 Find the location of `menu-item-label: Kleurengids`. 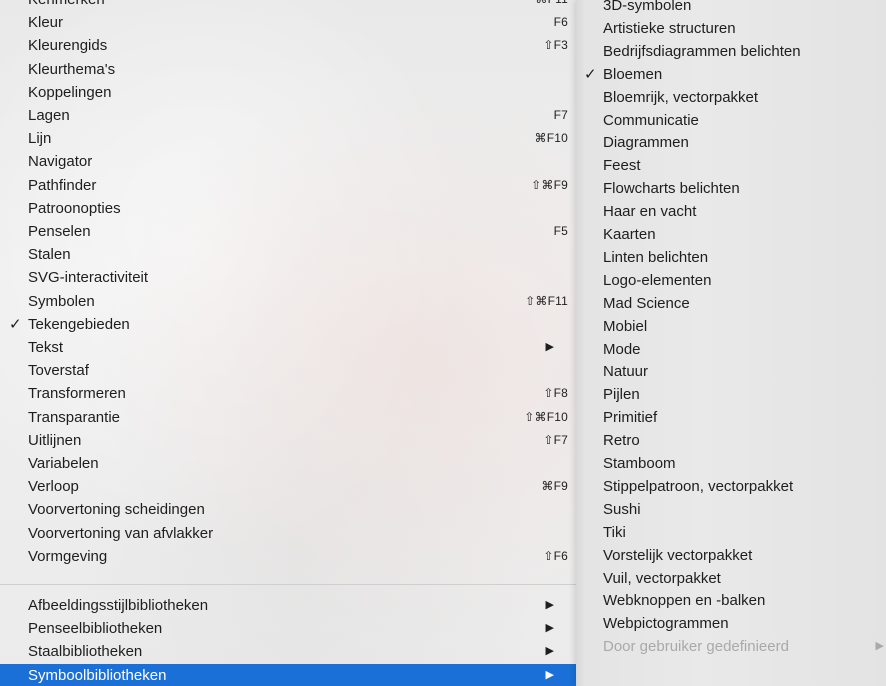

menu-item-label: Kleurengids is located at coordinates (68, 45).